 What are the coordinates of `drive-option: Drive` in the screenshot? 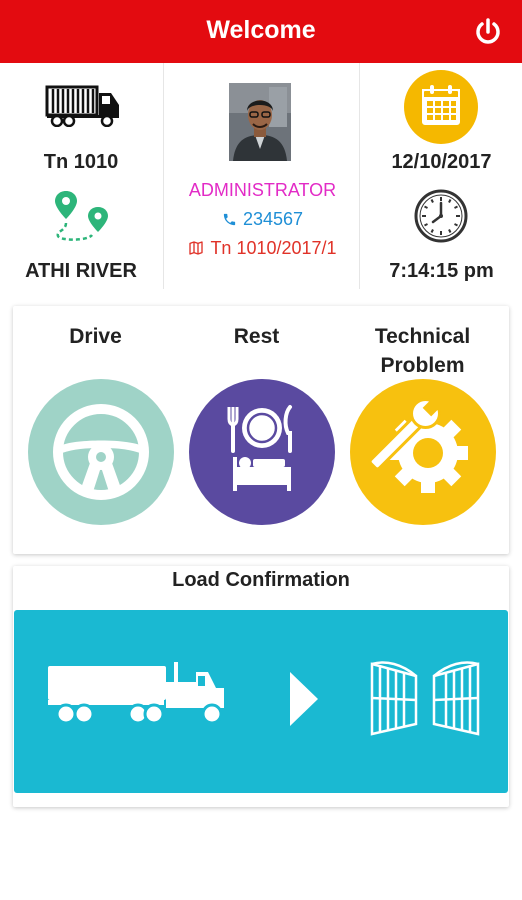 It's located at (95, 430).